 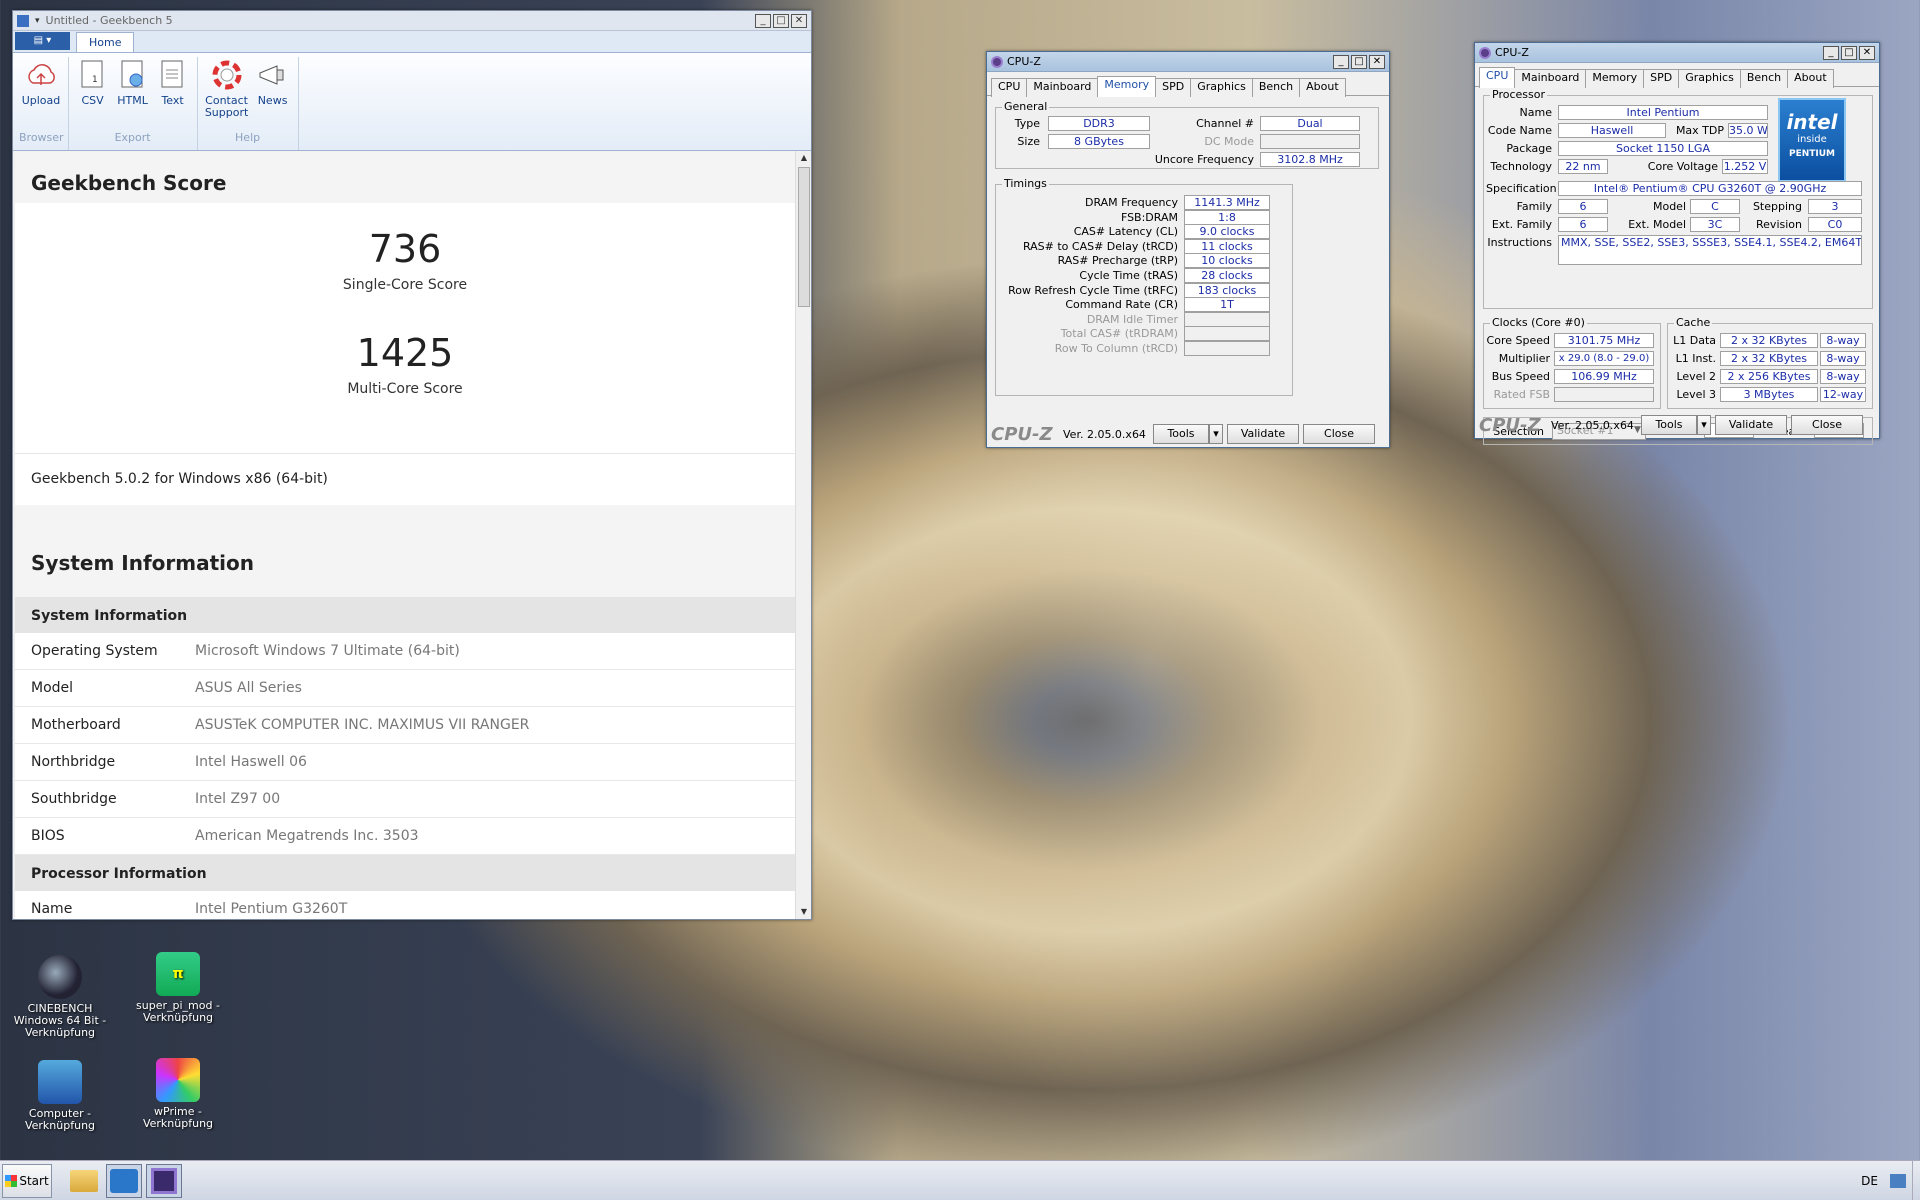 What do you see at coordinates (1869, 1181) in the screenshot?
I see `language-indicator: DE` at bounding box center [1869, 1181].